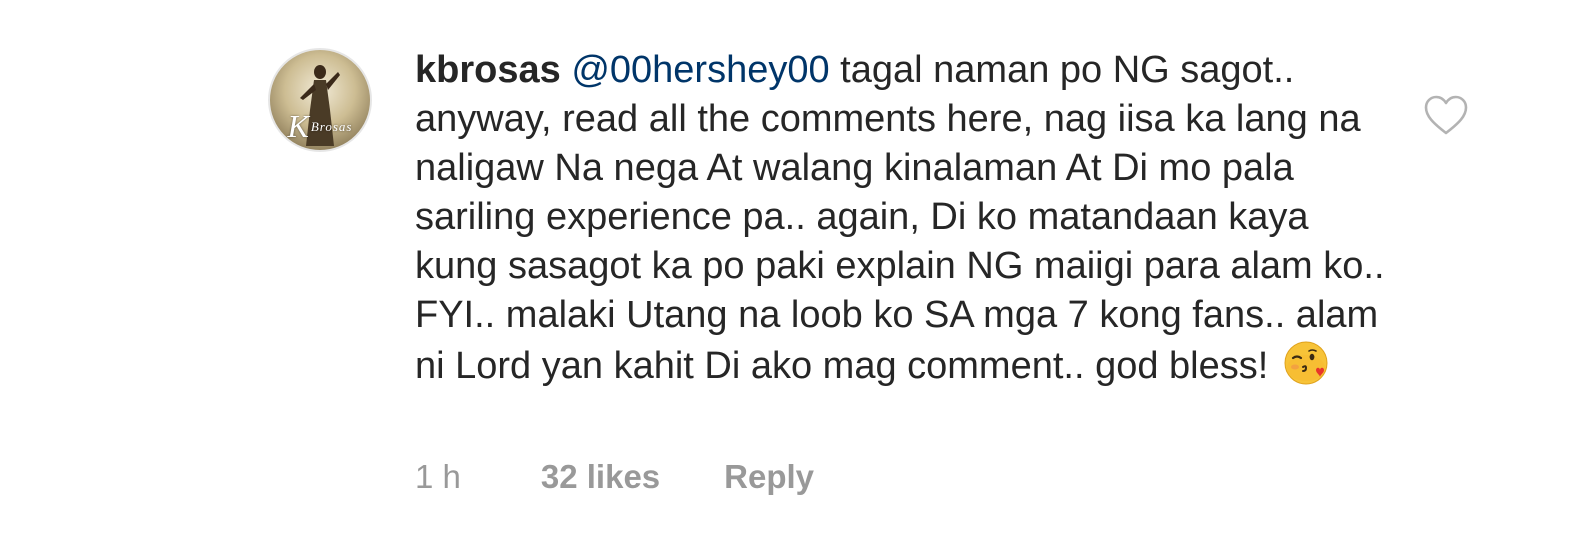  What do you see at coordinates (488, 70) in the screenshot?
I see `comment-username: kbrosas` at bounding box center [488, 70].